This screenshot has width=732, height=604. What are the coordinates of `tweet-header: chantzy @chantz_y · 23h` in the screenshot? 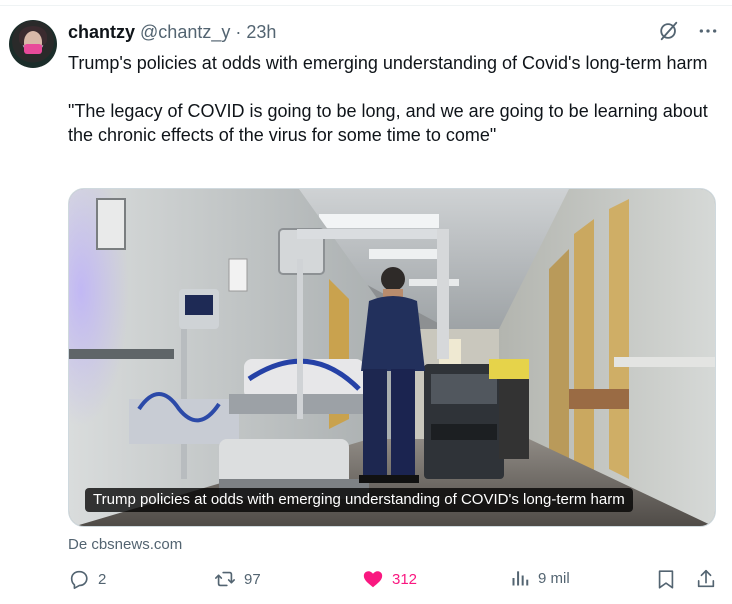 It's located at (172, 33).